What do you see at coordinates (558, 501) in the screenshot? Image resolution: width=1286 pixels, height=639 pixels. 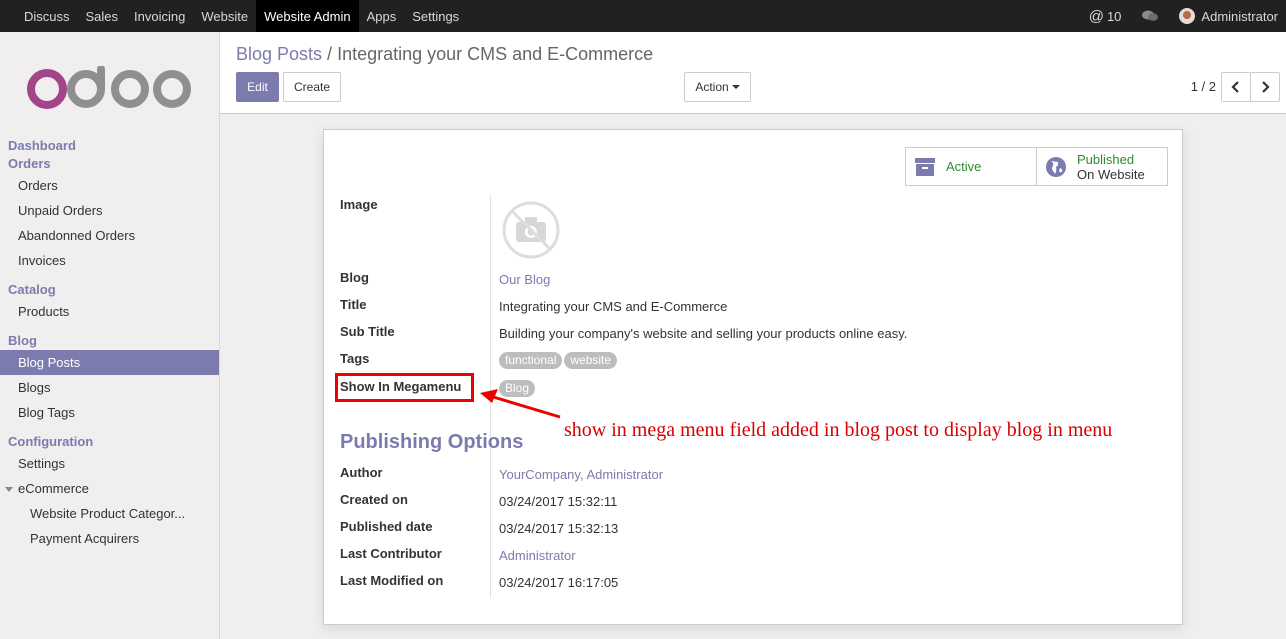 I see `created-on-value: 03/24/2017 15:32:11` at bounding box center [558, 501].